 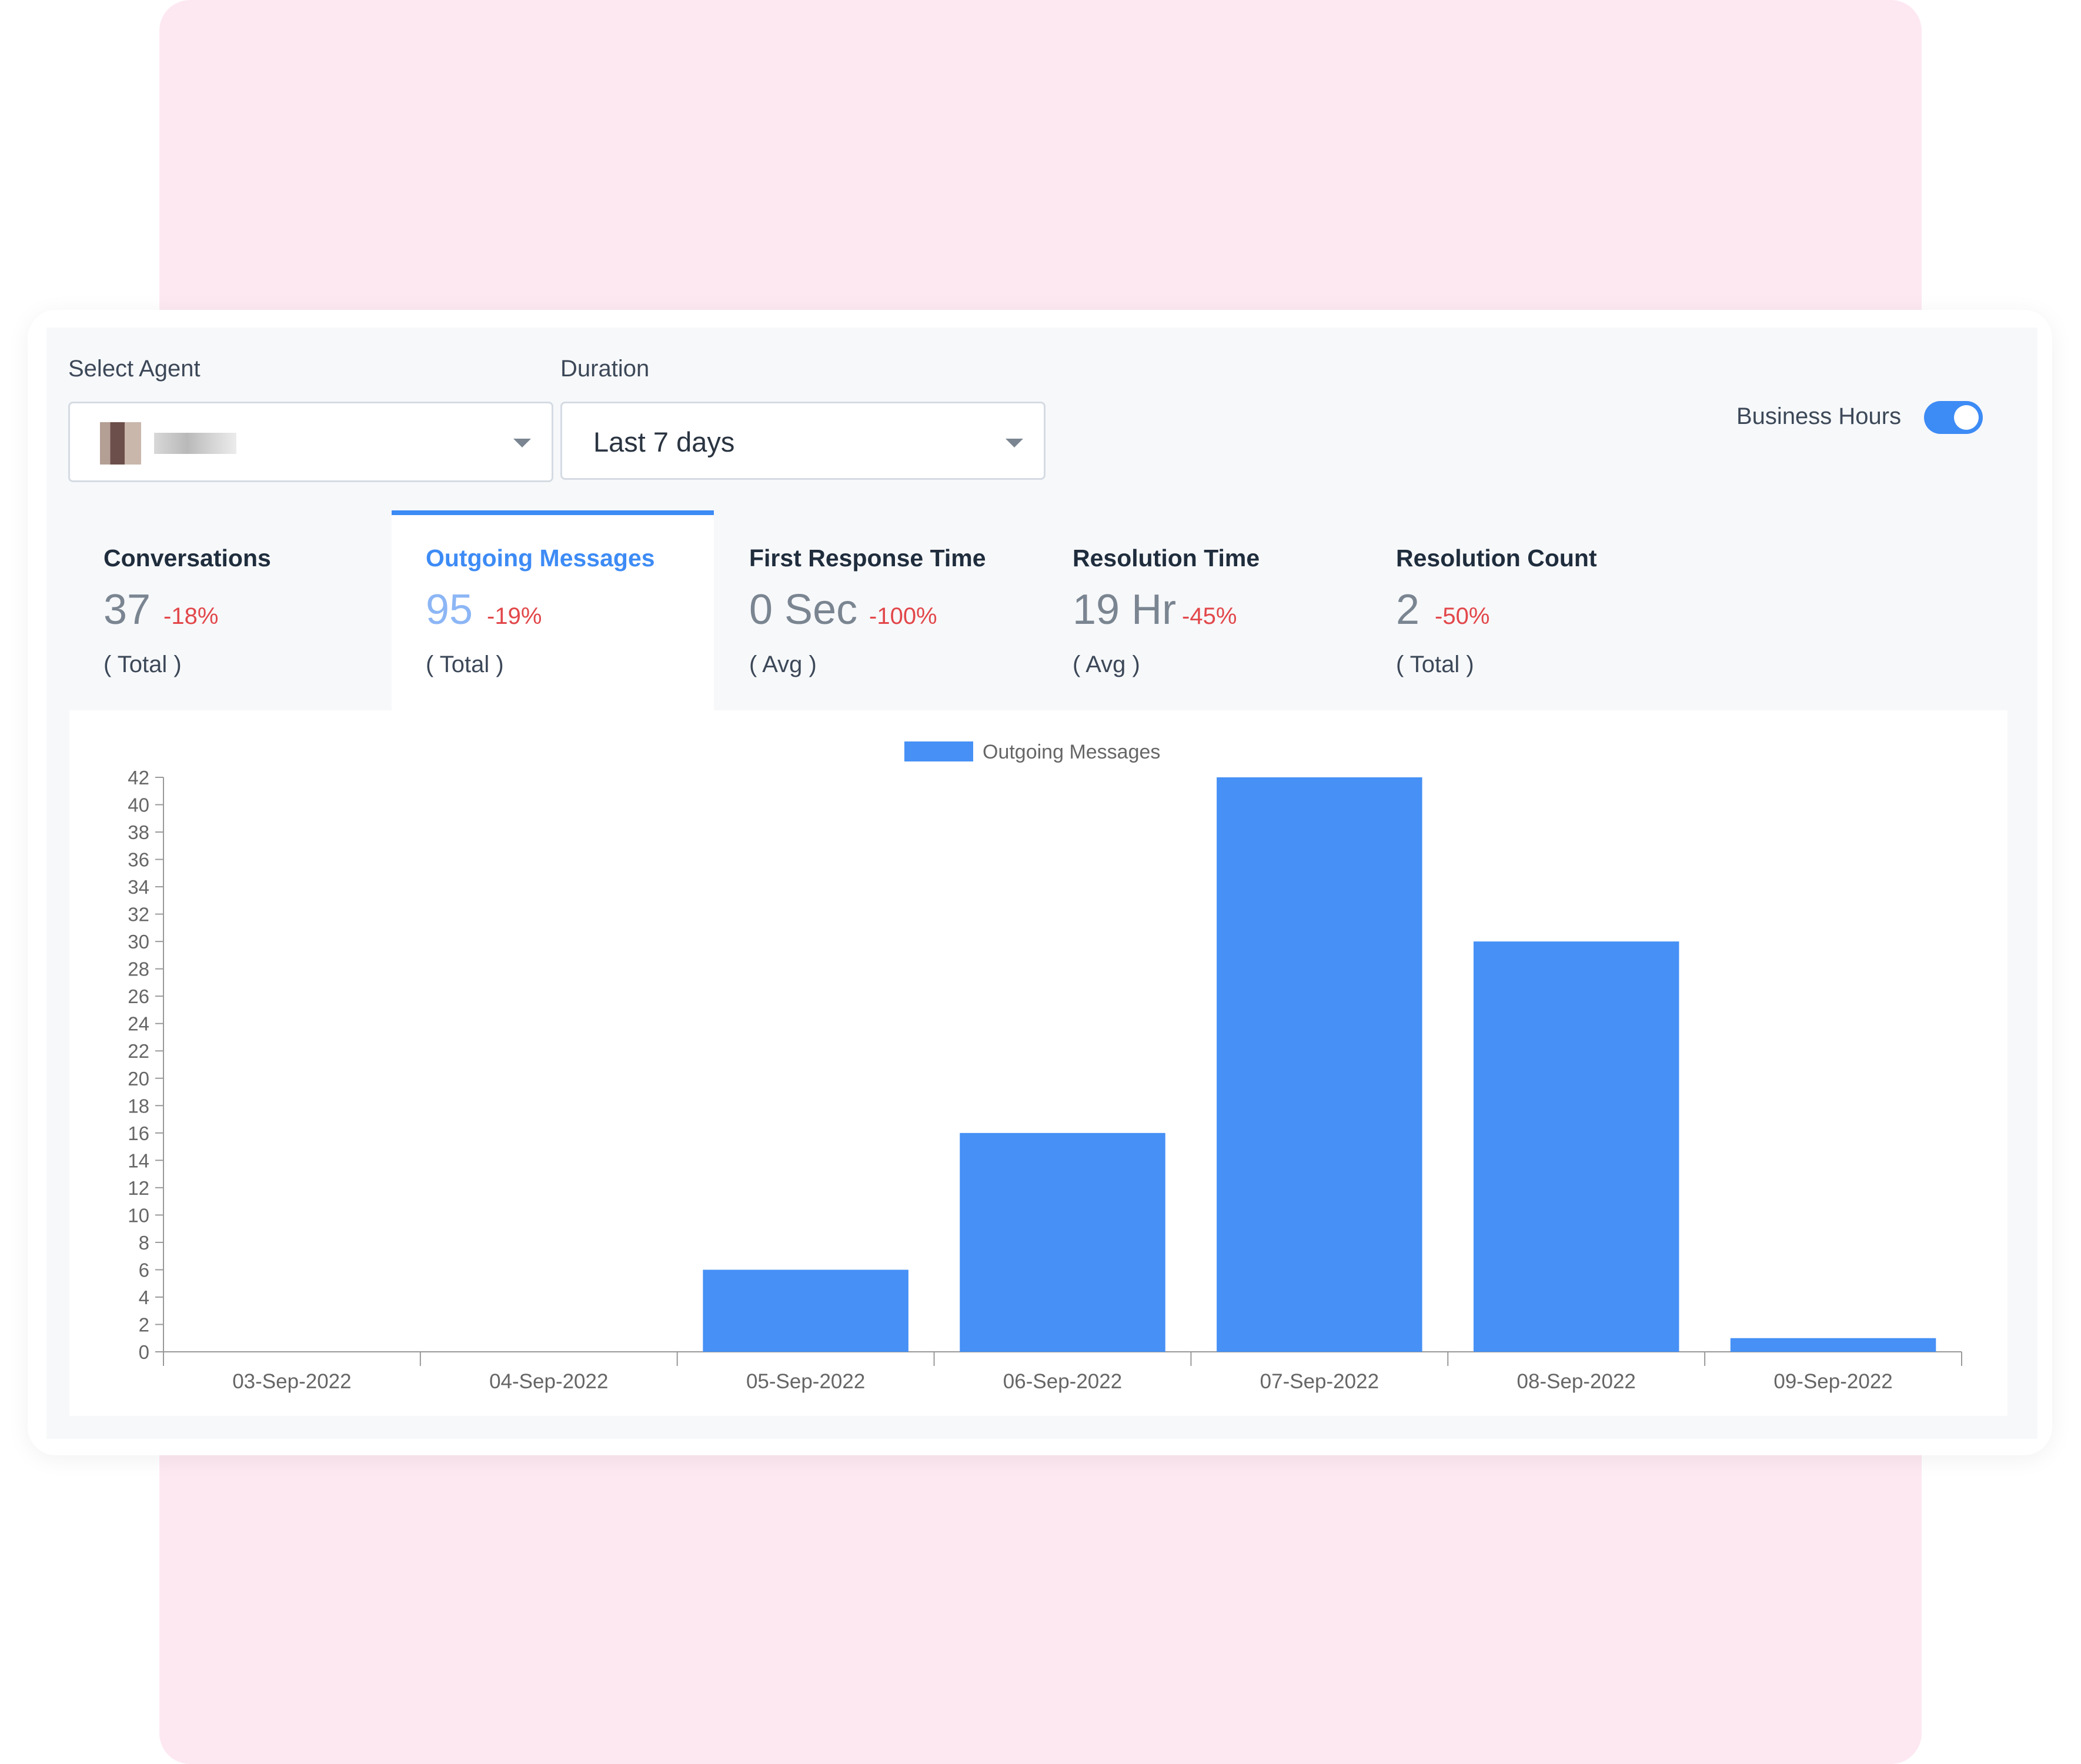 I want to click on agent-name-redacted, so click(x=195, y=443).